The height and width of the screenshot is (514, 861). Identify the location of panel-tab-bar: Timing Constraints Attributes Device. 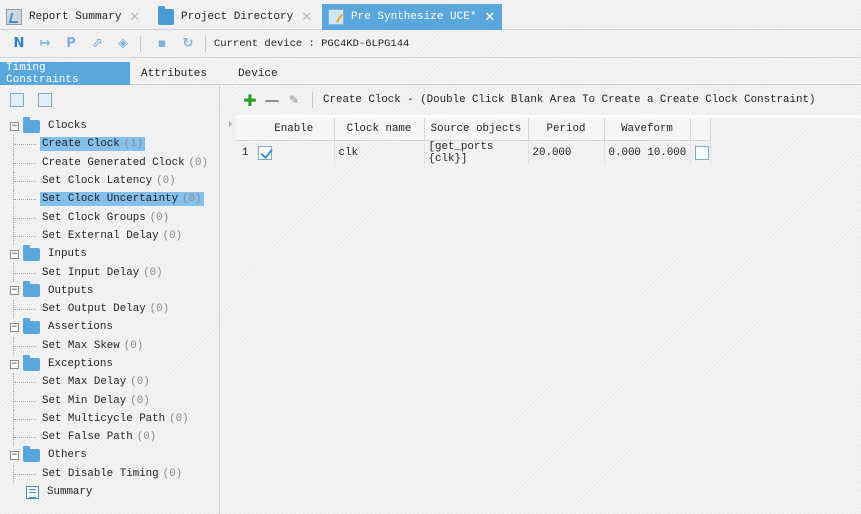
(430, 72).